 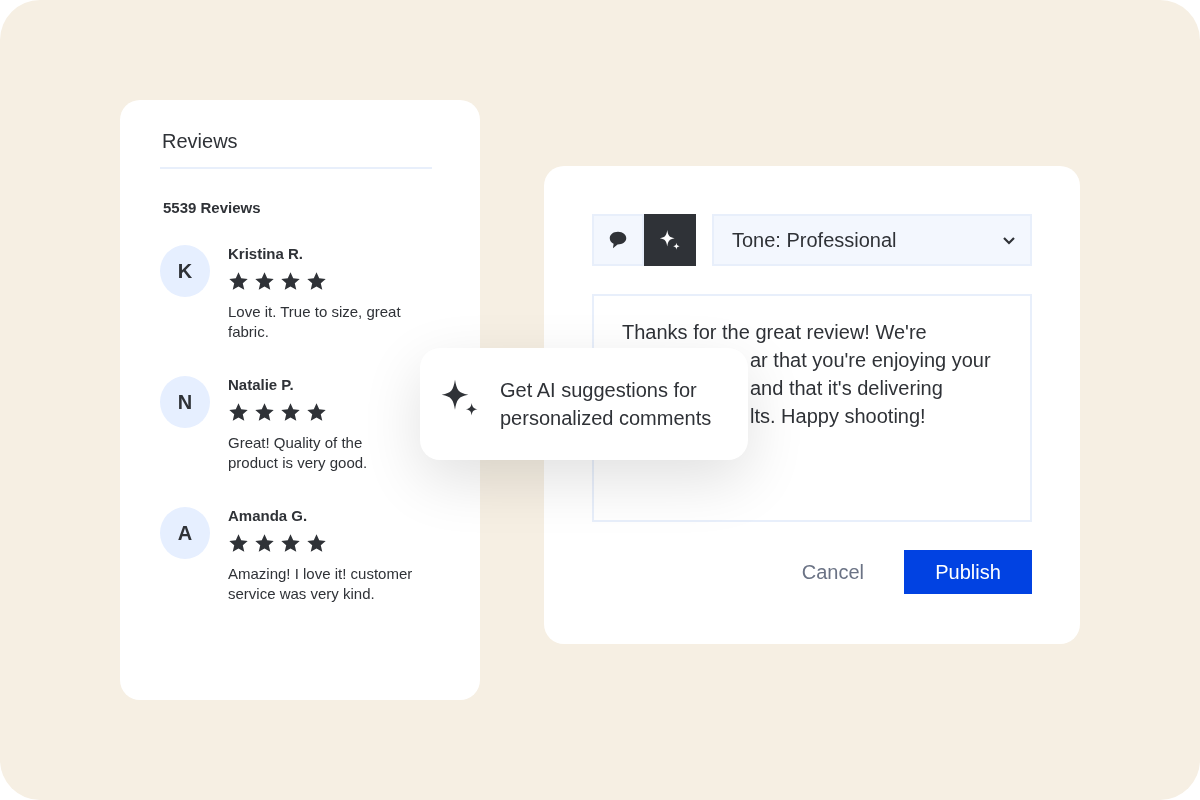 I want to click on sparkle-icon, so click(x=670, y=240).